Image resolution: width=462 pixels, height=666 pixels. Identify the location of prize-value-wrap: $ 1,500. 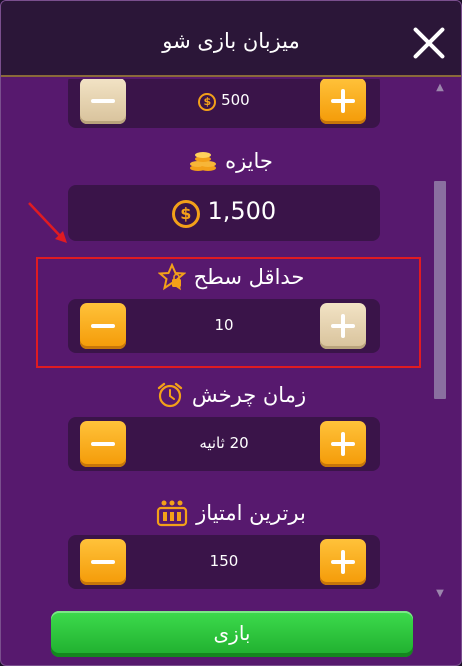
(224, 212).